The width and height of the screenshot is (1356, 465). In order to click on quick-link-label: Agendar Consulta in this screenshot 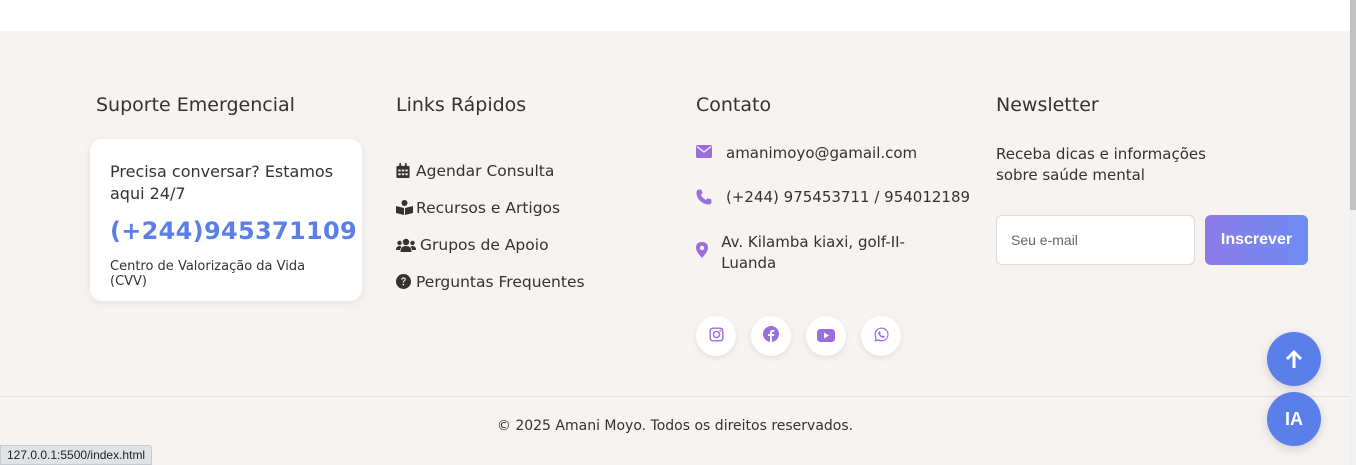, I will do `click(485, 170)`.